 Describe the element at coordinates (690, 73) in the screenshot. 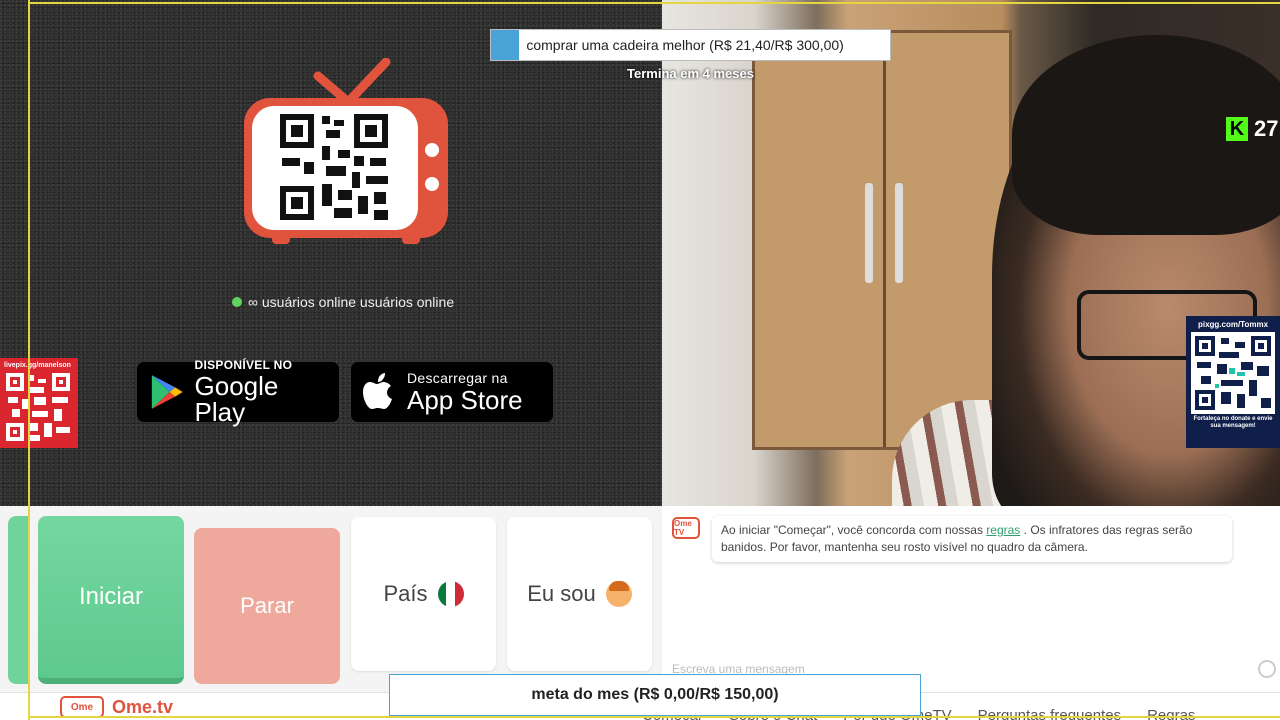

I see `goal-ends-text: Termina em 4 meses` at that location.